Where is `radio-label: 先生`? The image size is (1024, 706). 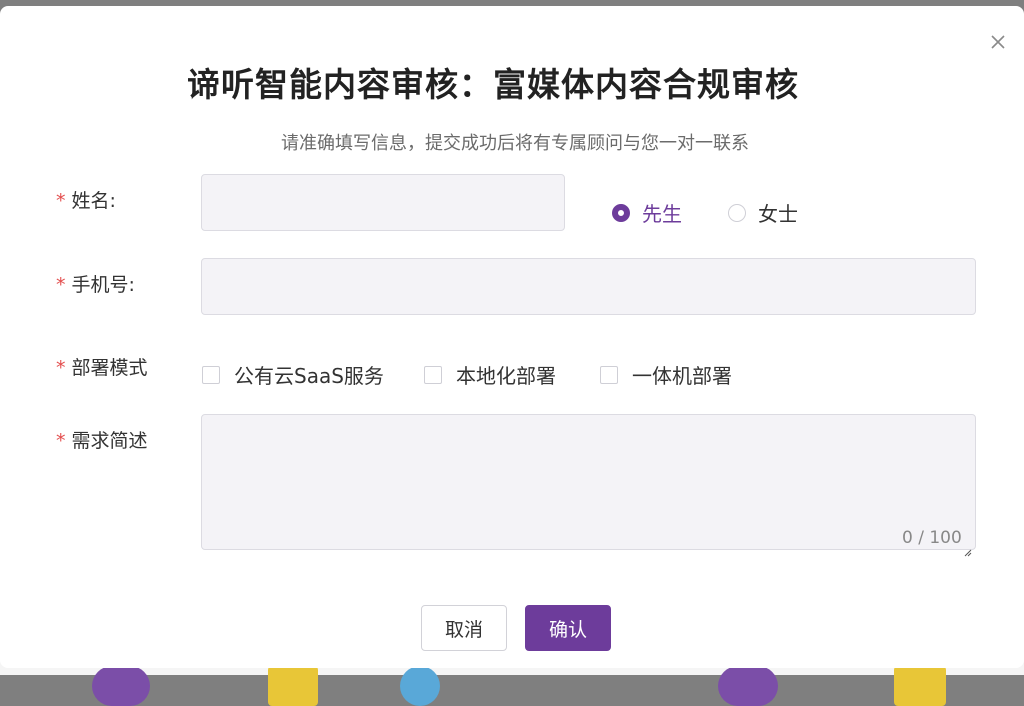
radio-label: 先生 is located at coordinates (662, 214).